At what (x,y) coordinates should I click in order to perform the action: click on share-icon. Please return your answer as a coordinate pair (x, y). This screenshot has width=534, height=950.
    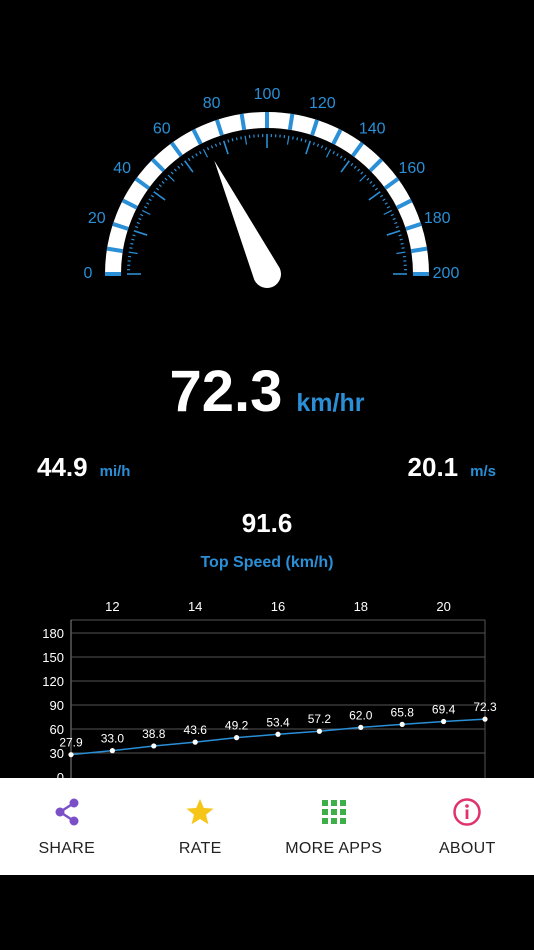
    Looking at the image, I should click on (67, 812).